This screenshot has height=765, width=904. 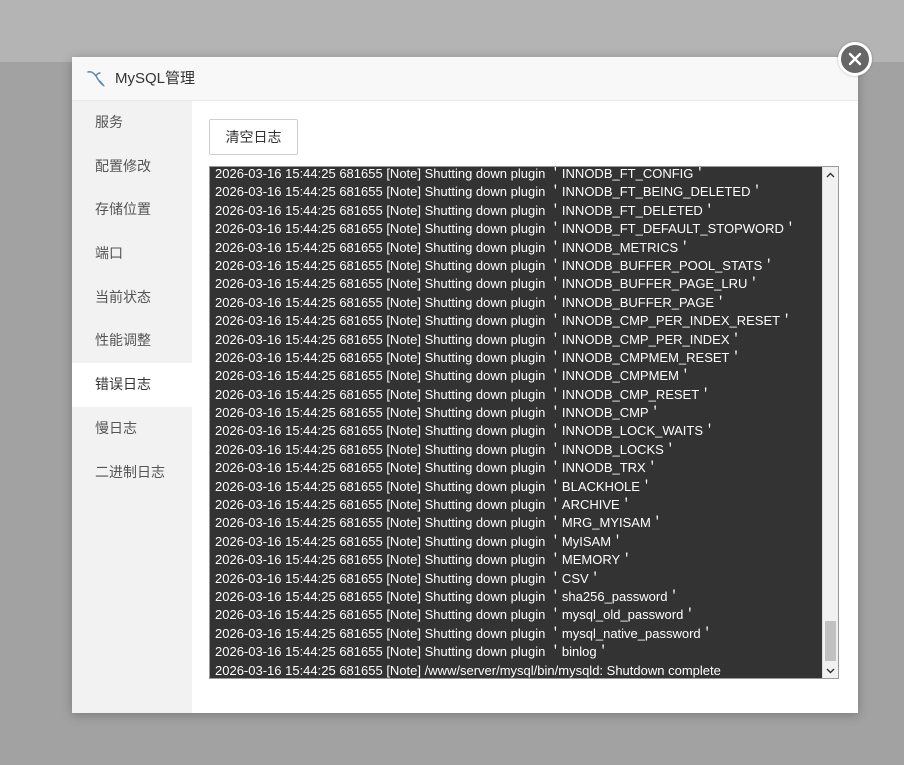 I want to click on scroll-thumb, so click(x=830, y=641).